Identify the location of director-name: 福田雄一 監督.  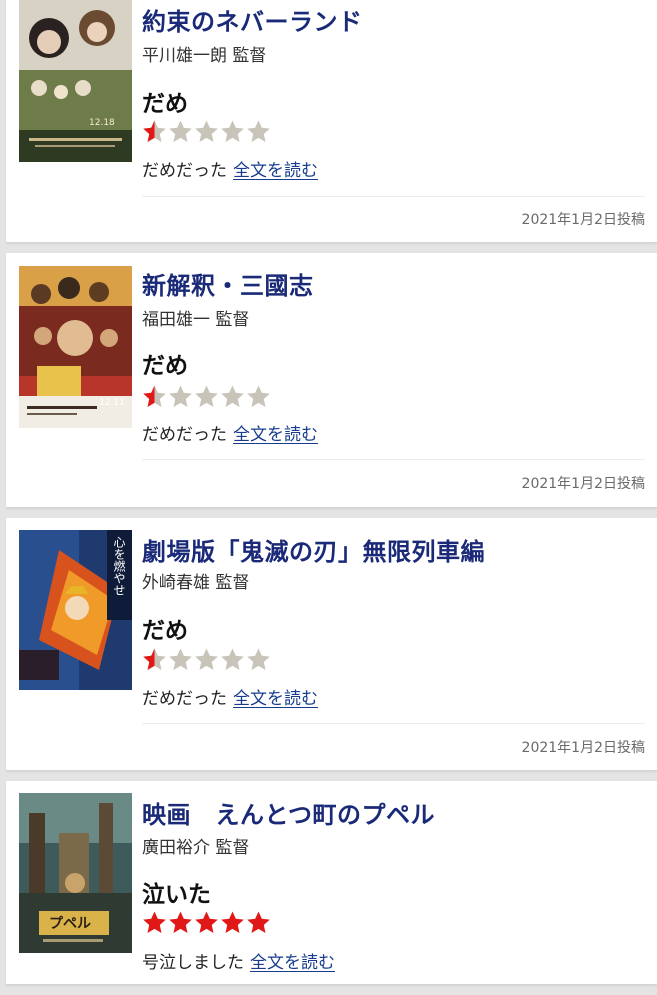
(196, 320).